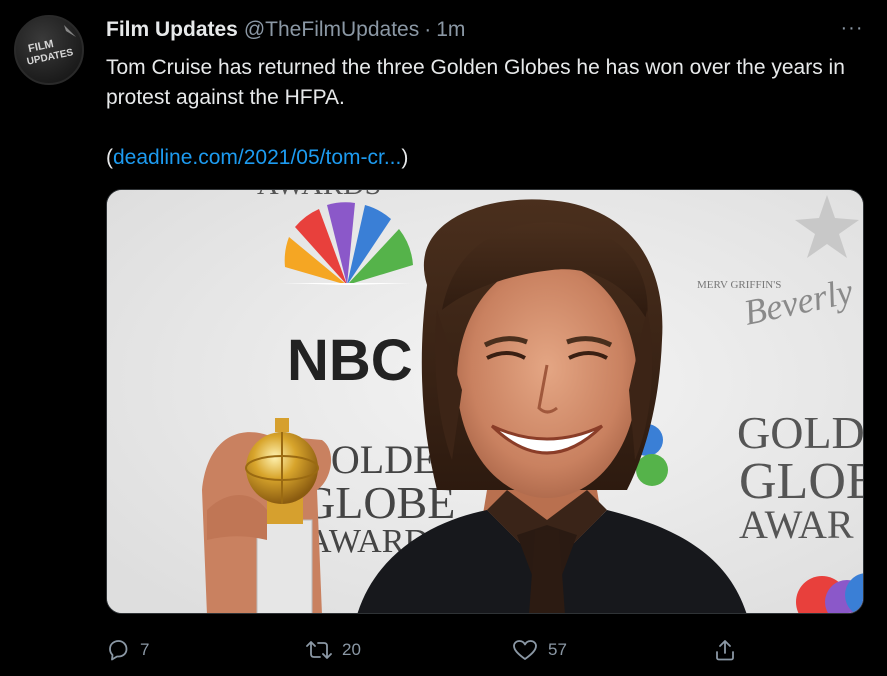 The height and width of the screenshot is (676, 887). I want to click on timestamp: 1m, so click(450, 30).